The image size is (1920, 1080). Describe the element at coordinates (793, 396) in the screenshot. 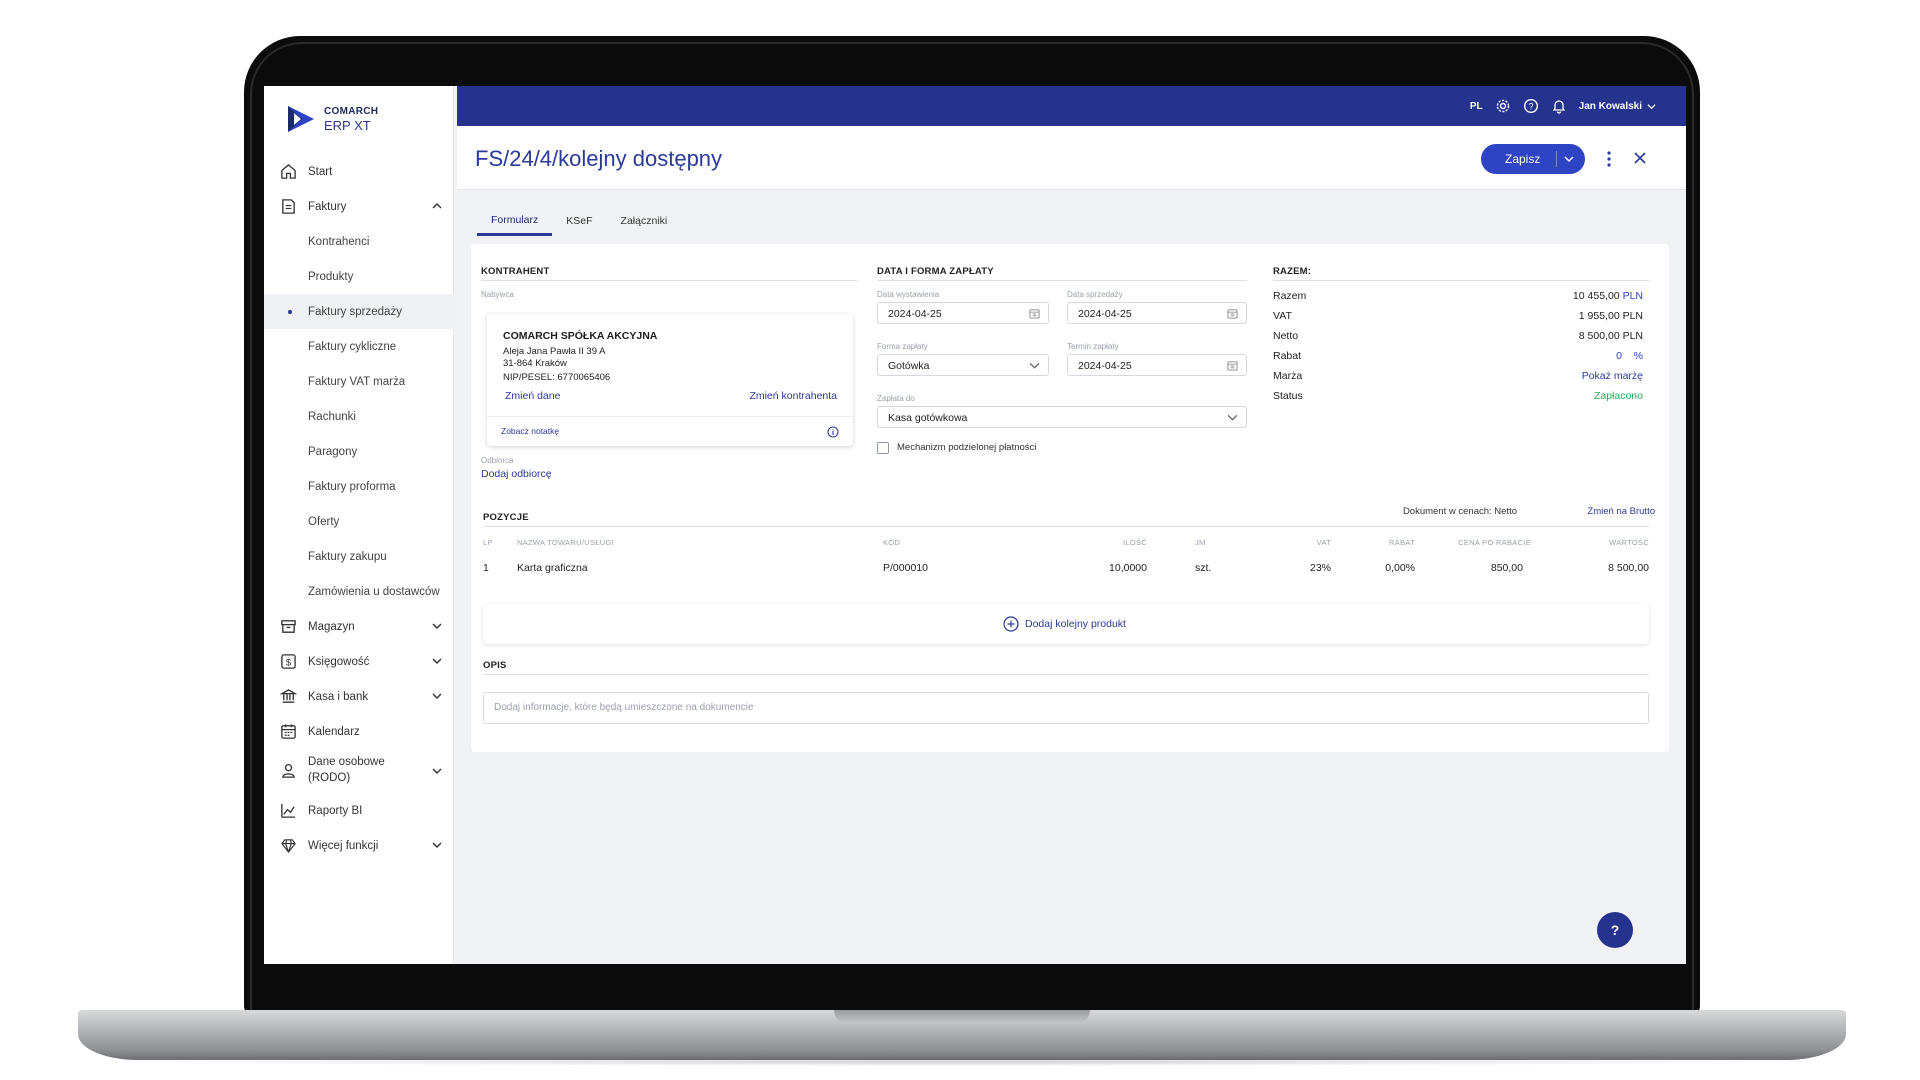

I see `change-contractor-link: Zmień kontrahenta` at that location.